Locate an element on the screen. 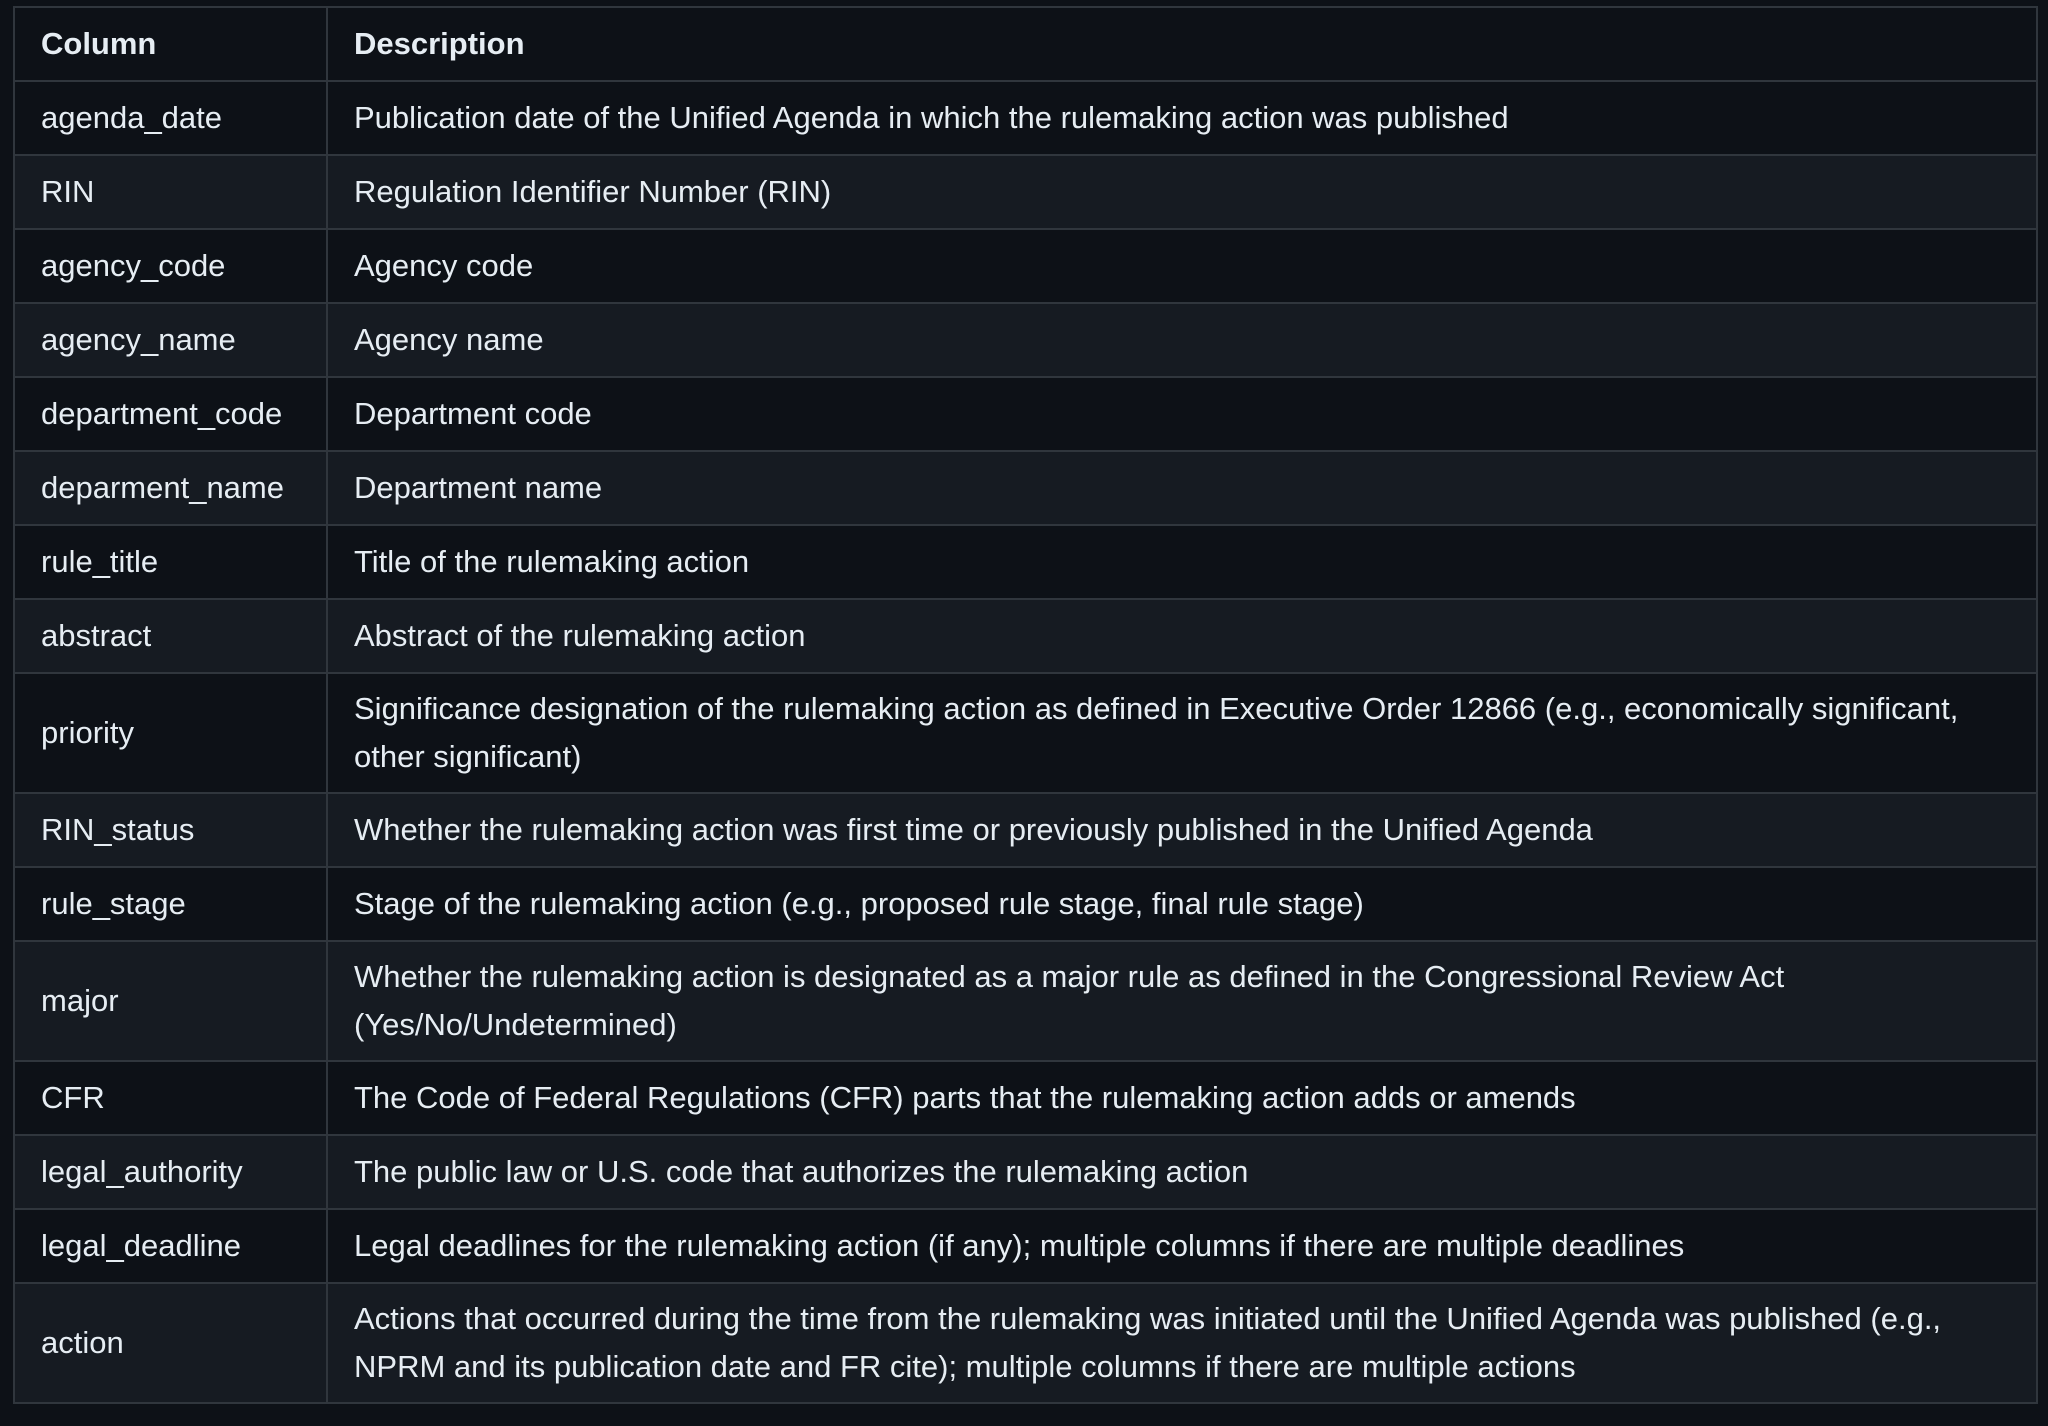 The image size is (2048, 1426). cell-description: Agency name is located at coordinates (1182, 340).